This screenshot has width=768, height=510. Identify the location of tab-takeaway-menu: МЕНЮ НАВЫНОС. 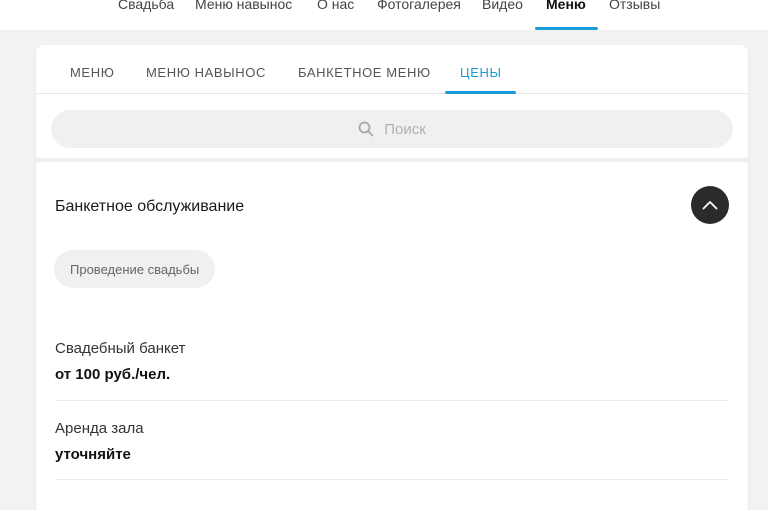
(206, 72).